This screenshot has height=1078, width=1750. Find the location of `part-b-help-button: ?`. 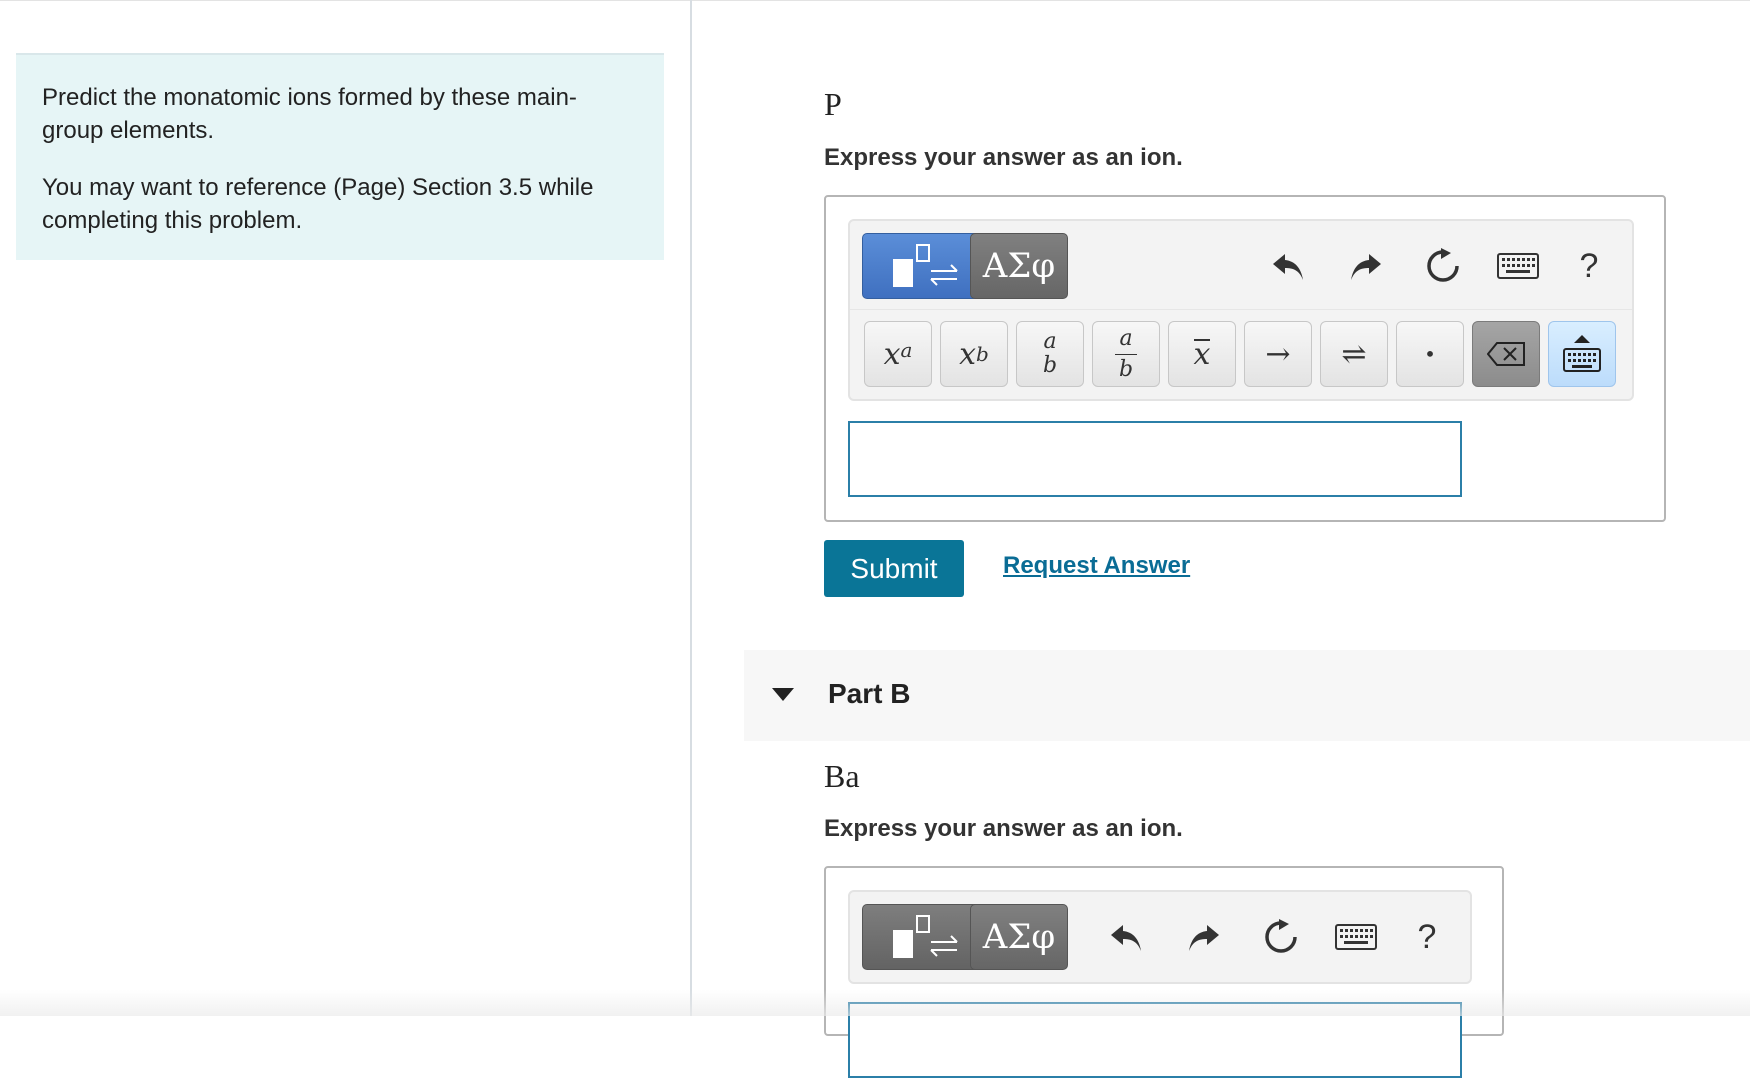

part-b-help-button: ? is located at coordinates (1427, 937).